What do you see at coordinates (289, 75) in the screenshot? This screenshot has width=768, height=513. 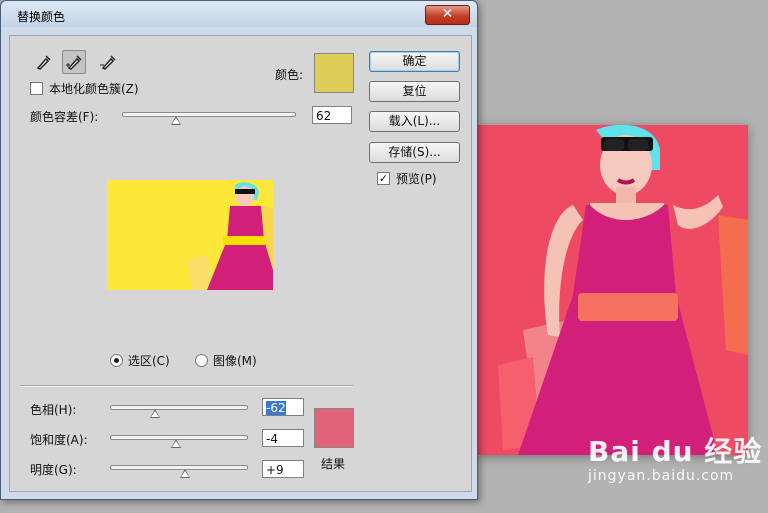 I see `color-label: 颜色:` at bounding box center [289, 75].